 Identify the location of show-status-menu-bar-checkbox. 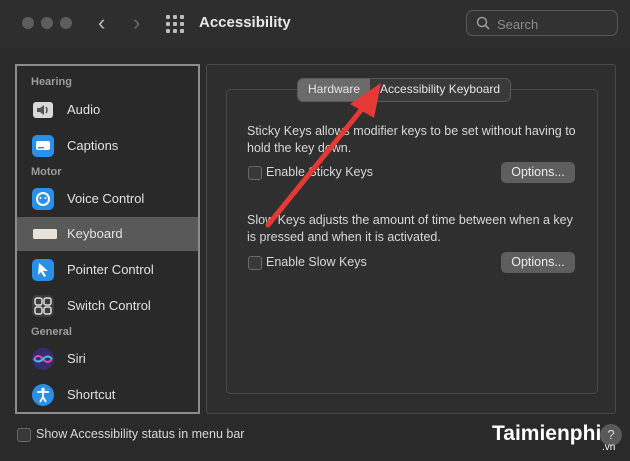
(24, 435).